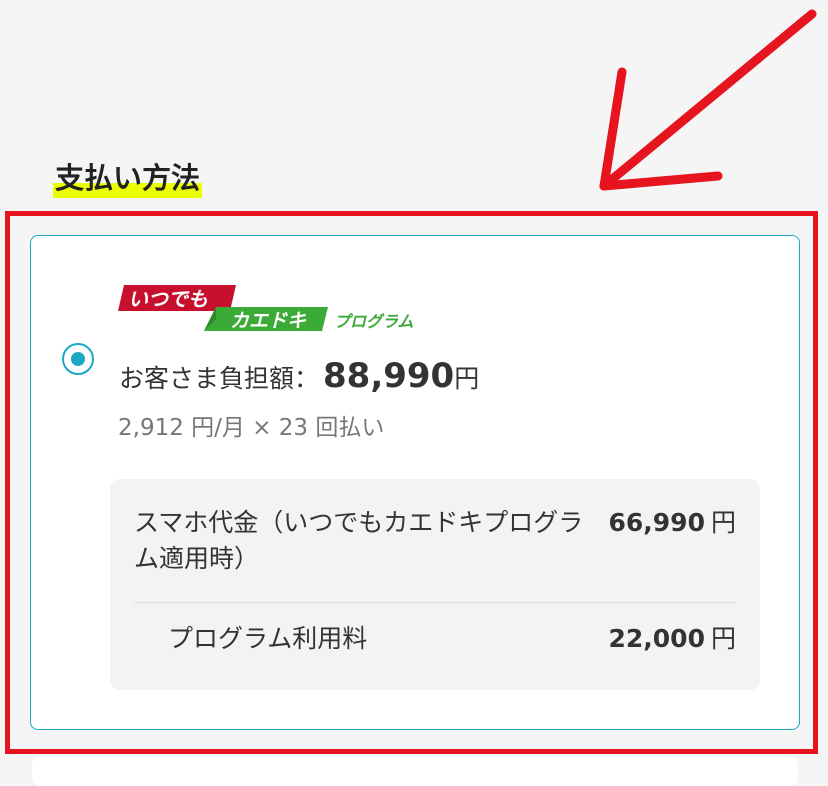 This screenshot has width=828, height=786. I want to click on section-title: 支払い方法, so click(128, 178).